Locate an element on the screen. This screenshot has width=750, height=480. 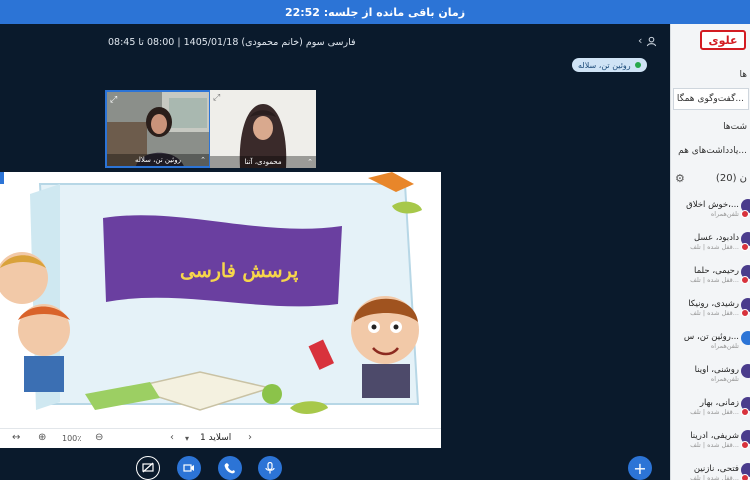
video-name: محمودی، آتنا is located at coordinates (263, 162).